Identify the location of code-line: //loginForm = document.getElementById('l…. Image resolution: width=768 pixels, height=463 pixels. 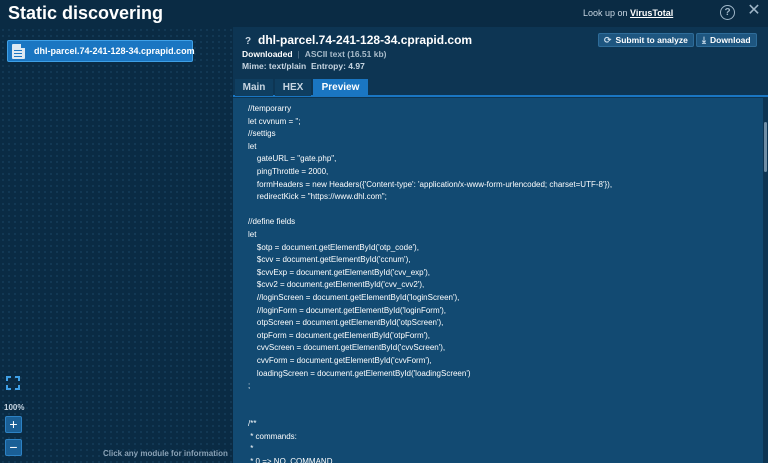
(347, 310).